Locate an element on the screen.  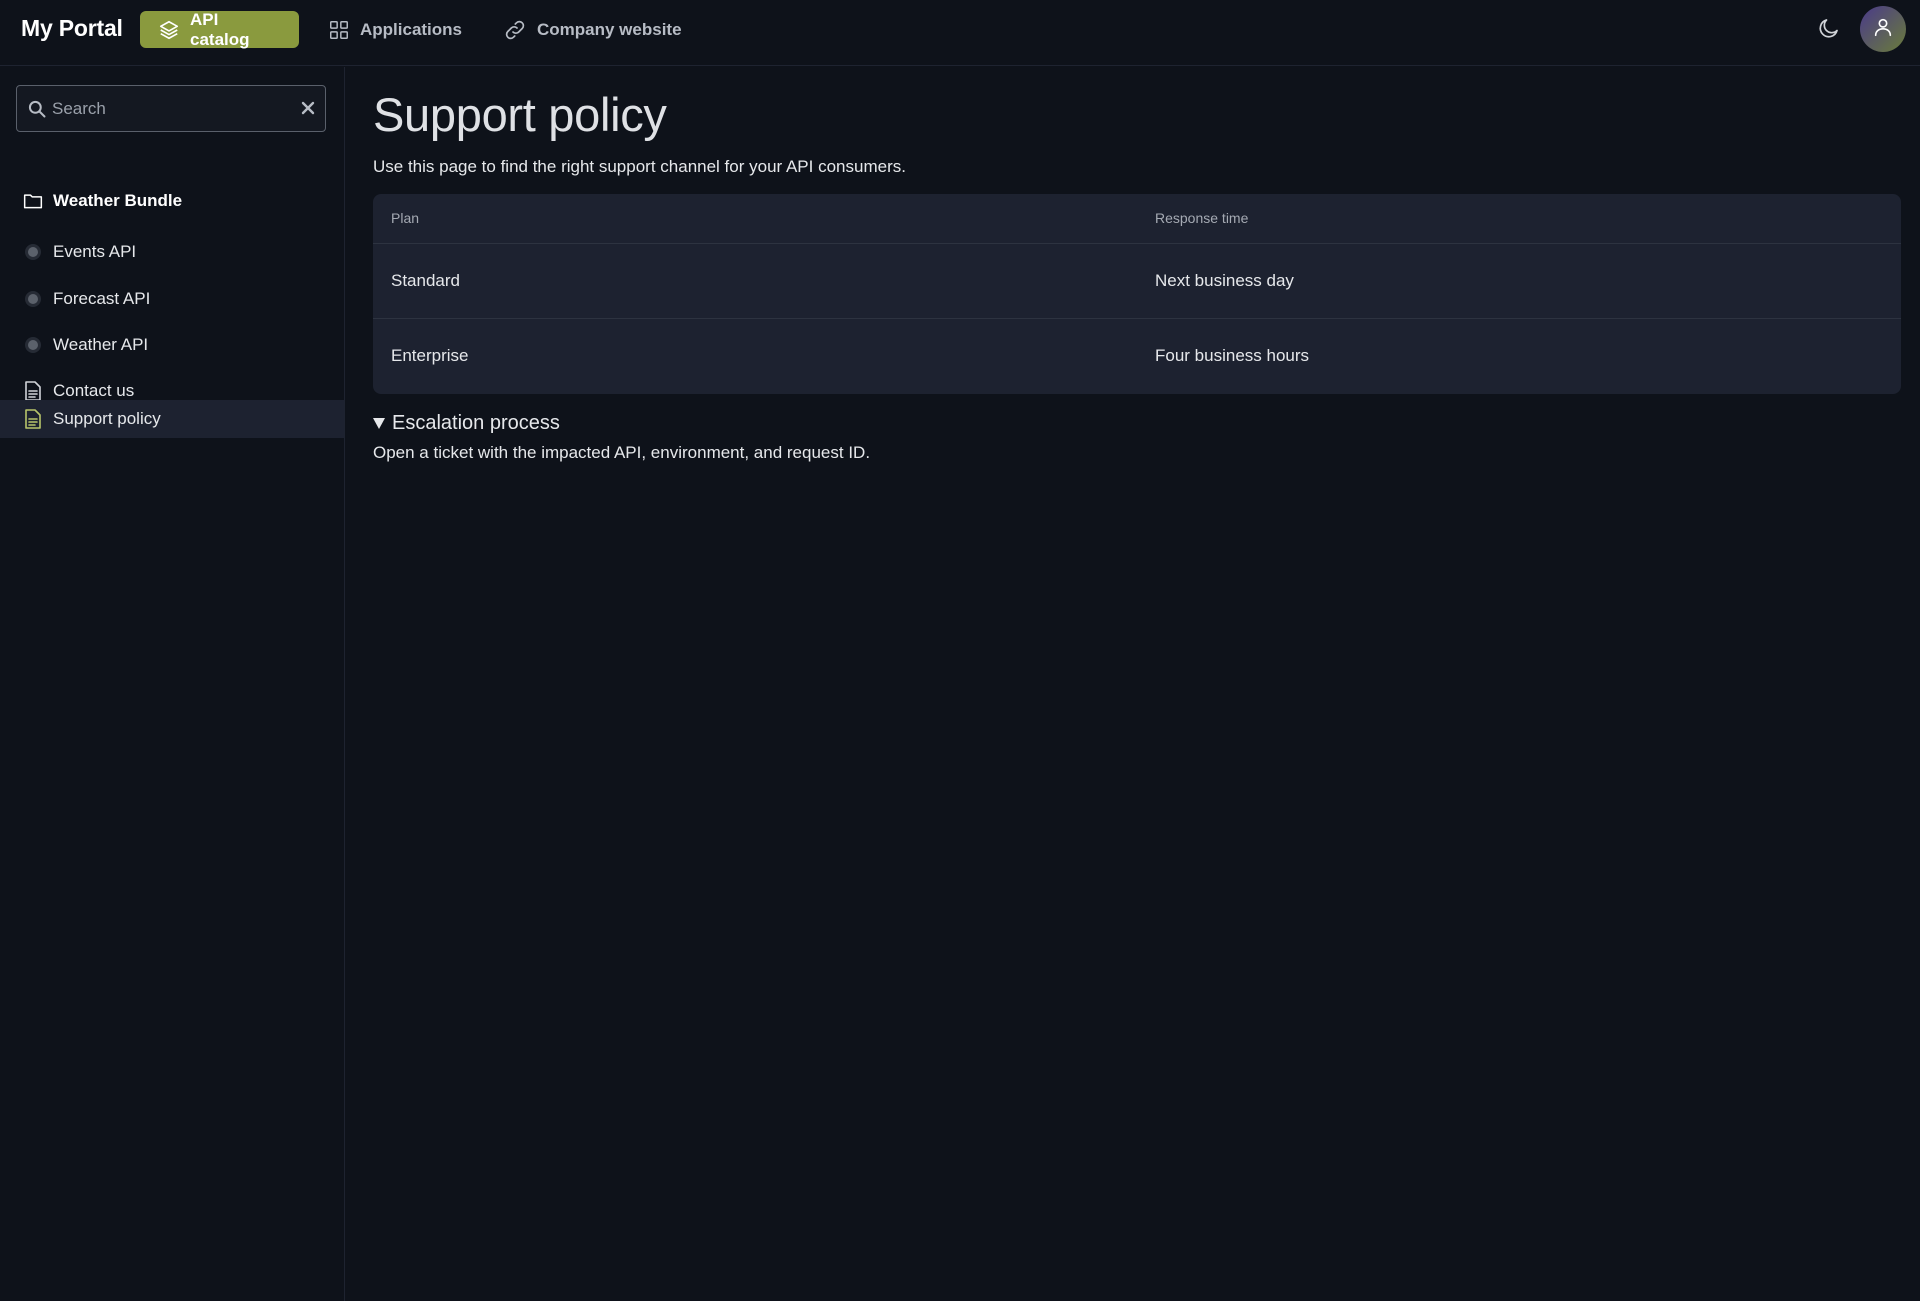
column-header-plan: Plan is located at coordinates (755, 219).